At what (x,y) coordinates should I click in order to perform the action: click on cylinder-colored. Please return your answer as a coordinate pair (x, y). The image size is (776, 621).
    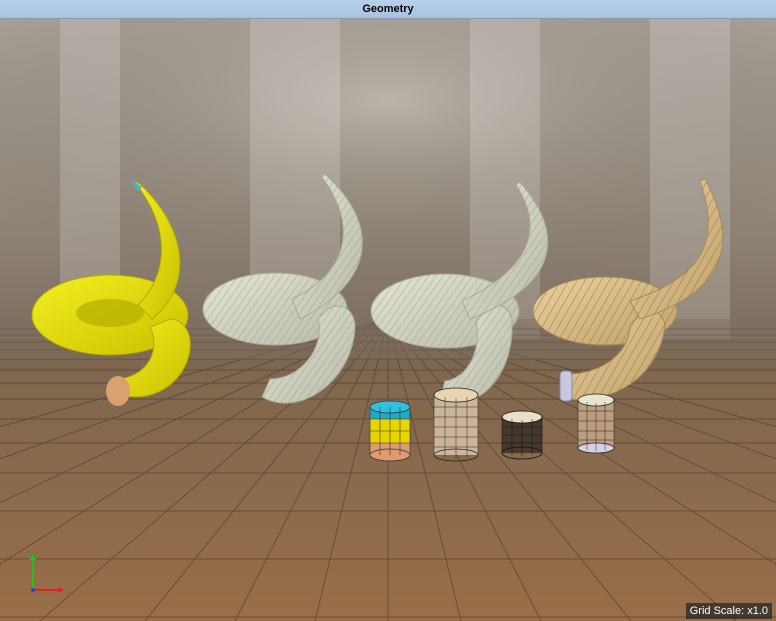
    Looking at the image, I should click on (390, 431).